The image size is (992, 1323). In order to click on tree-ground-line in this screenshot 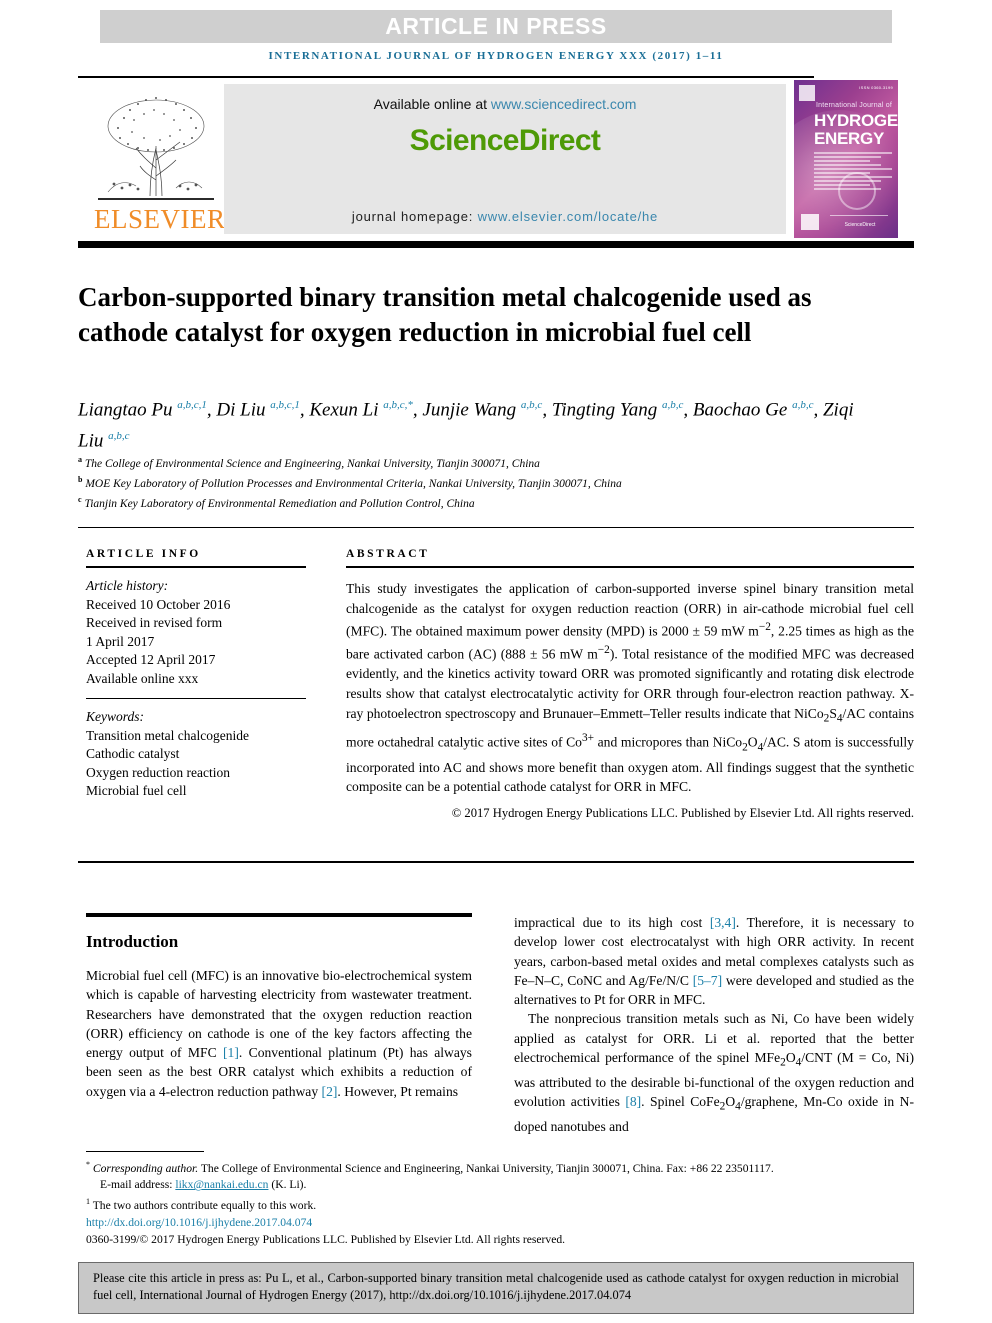, I will do `click(156, 199)`.